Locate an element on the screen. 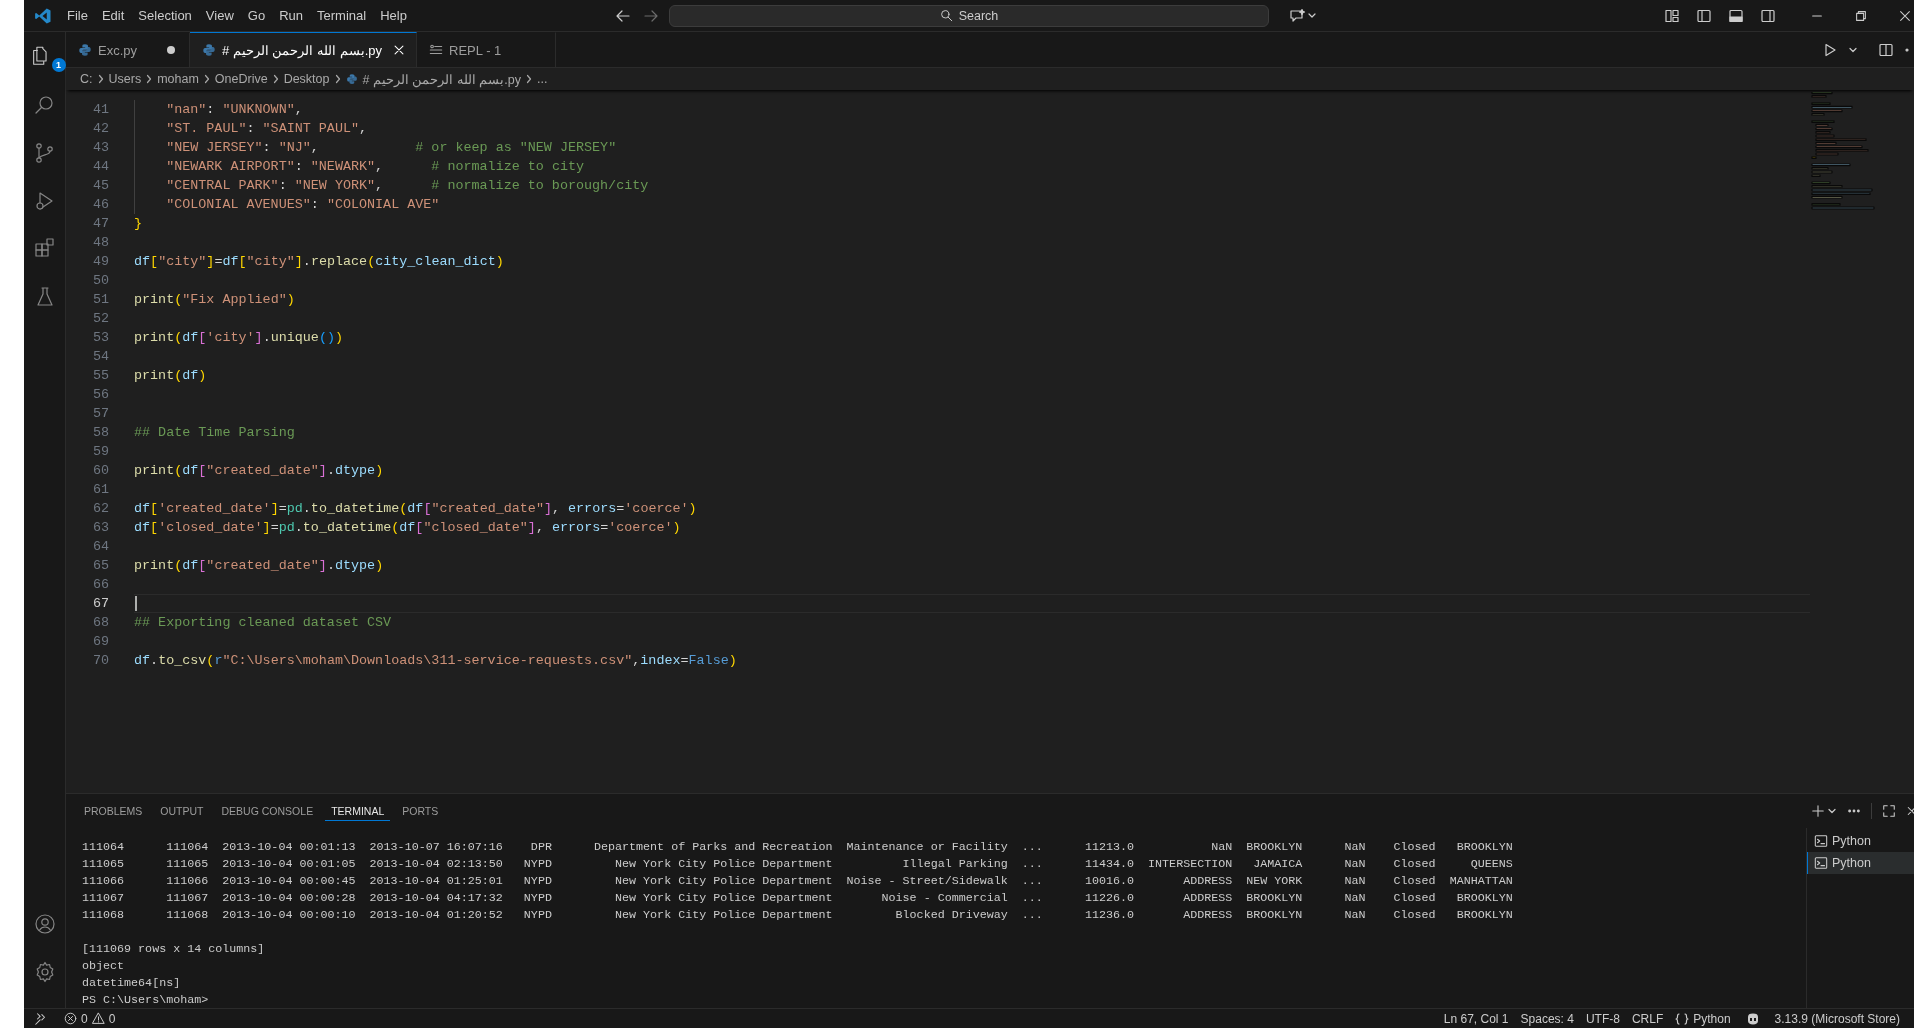 This screenshot has width=1914, height=1028. app-logo-icon is located at coordinates (43, 15).